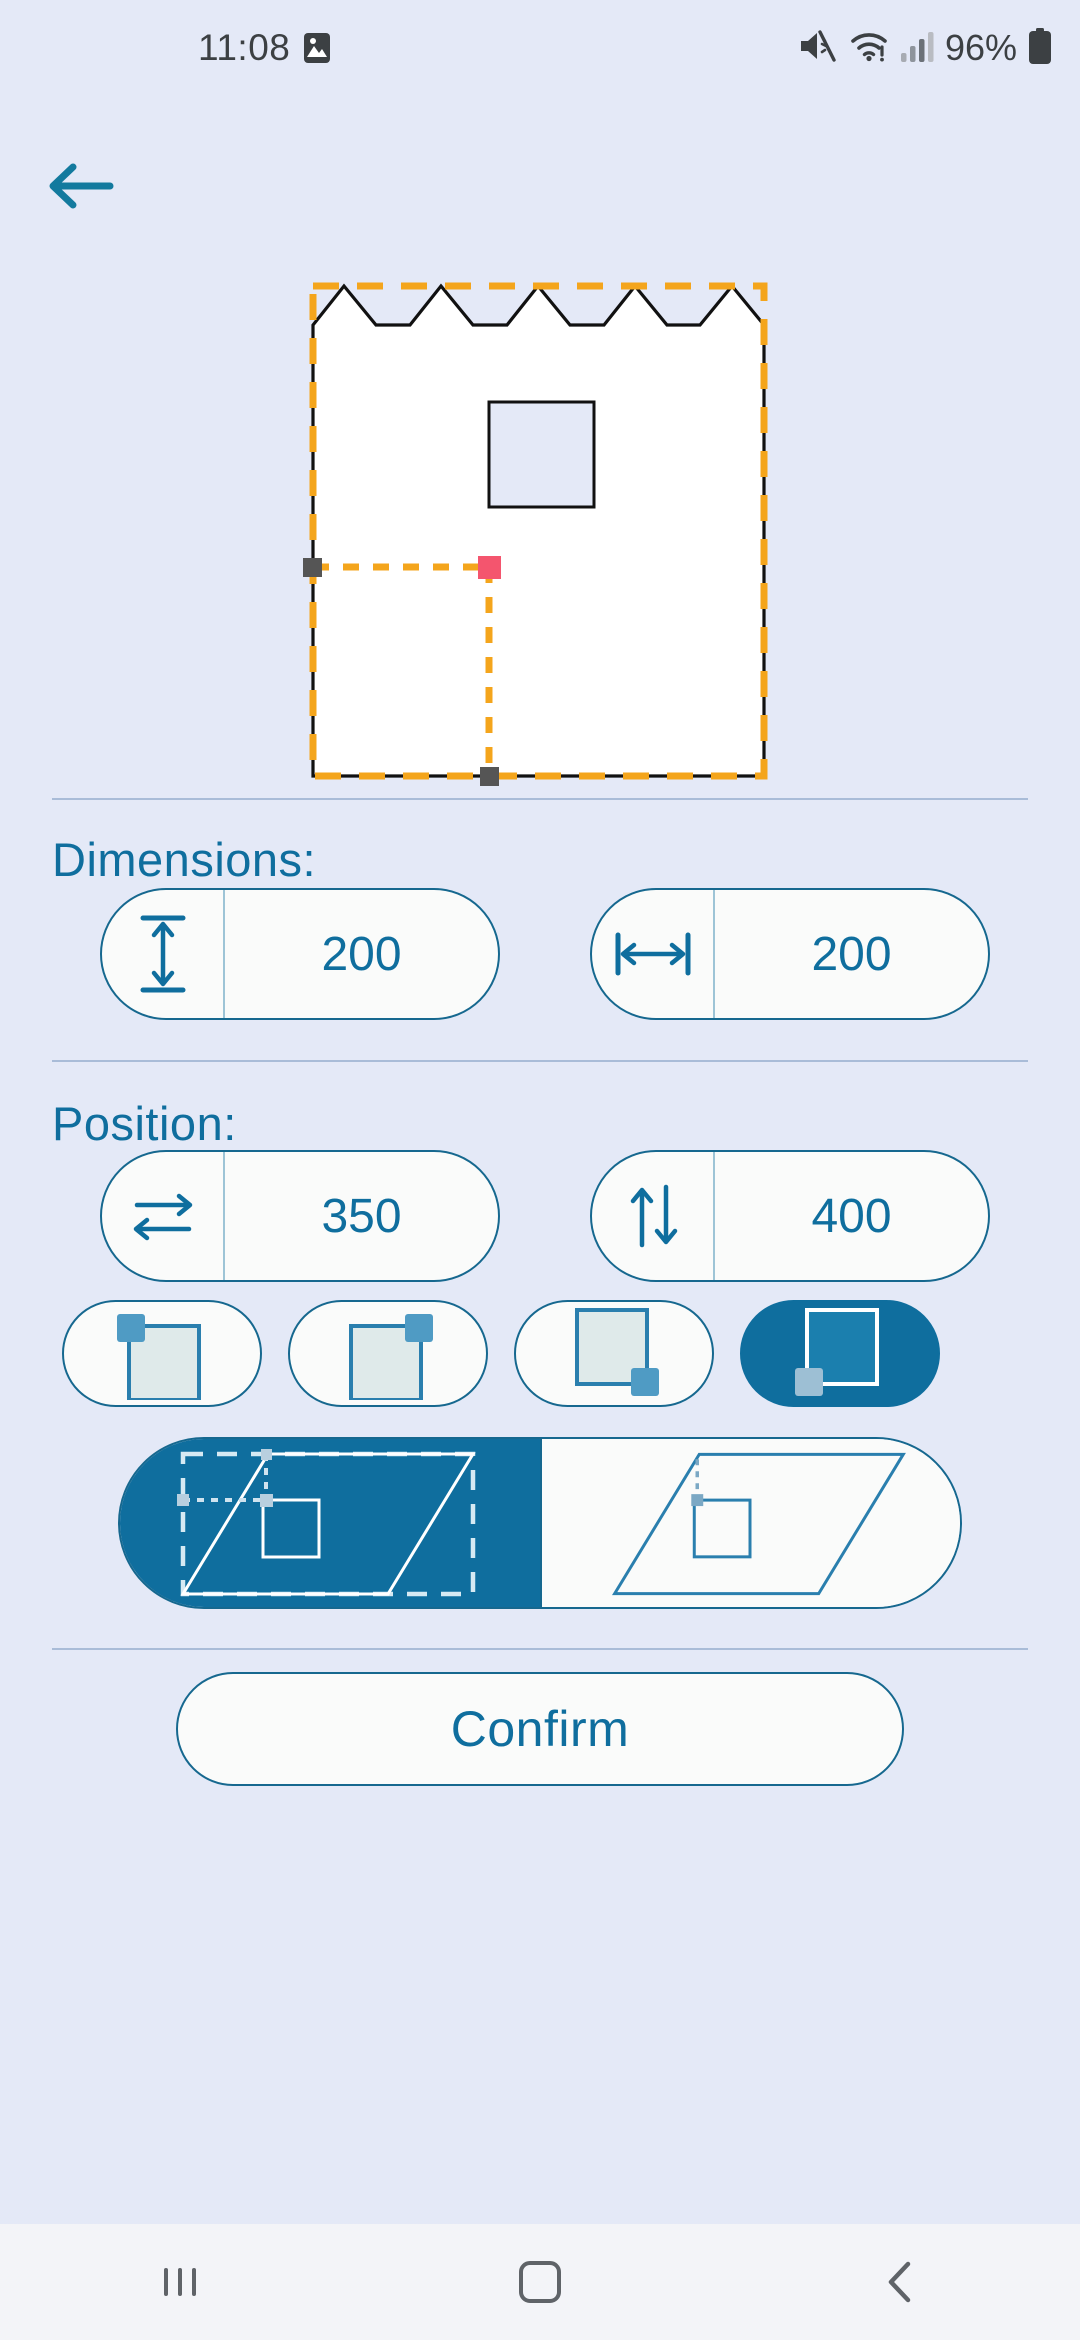 The height and width of the screenshot is (2340, 1080). What do you see at coordinates (538, 530) in the screenshot?
I see `preview-shape-outline` at bounding box center [538, 530].